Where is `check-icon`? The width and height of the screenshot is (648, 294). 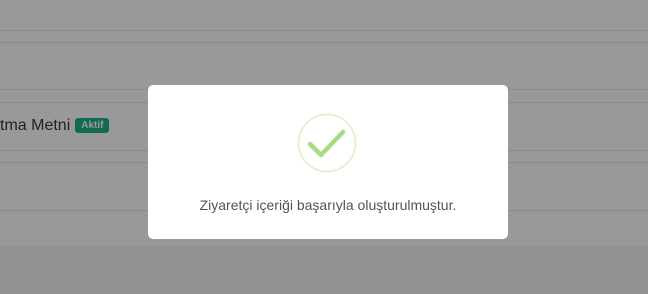 check-icon is located at coordinates (327, 143).